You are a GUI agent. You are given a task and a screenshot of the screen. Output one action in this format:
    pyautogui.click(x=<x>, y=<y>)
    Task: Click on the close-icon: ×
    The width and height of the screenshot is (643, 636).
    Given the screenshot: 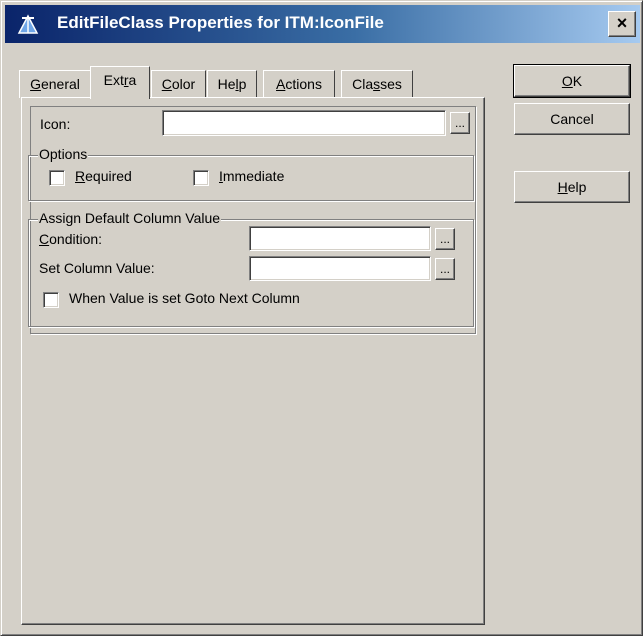 What is the action you would take?
    pyautogui.click(x=622, y=23)
    